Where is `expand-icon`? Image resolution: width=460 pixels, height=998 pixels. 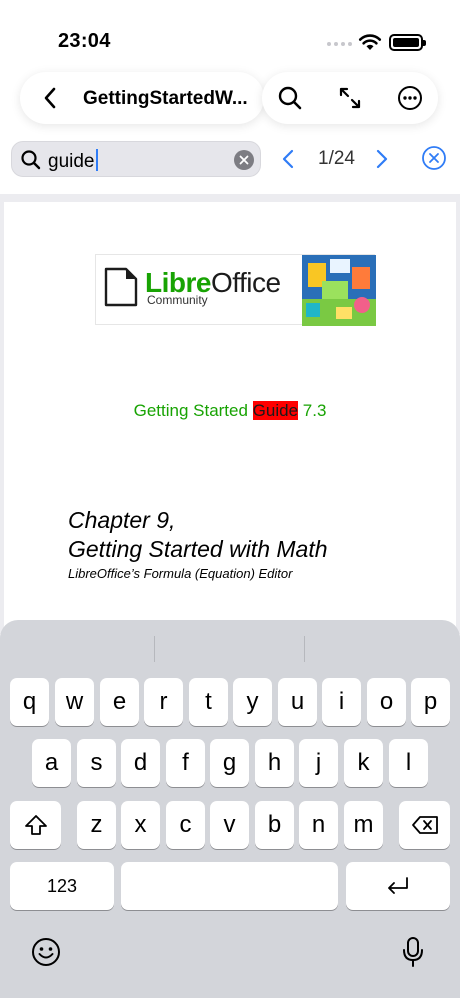 expand-icon is located at coordinates (350, 98).